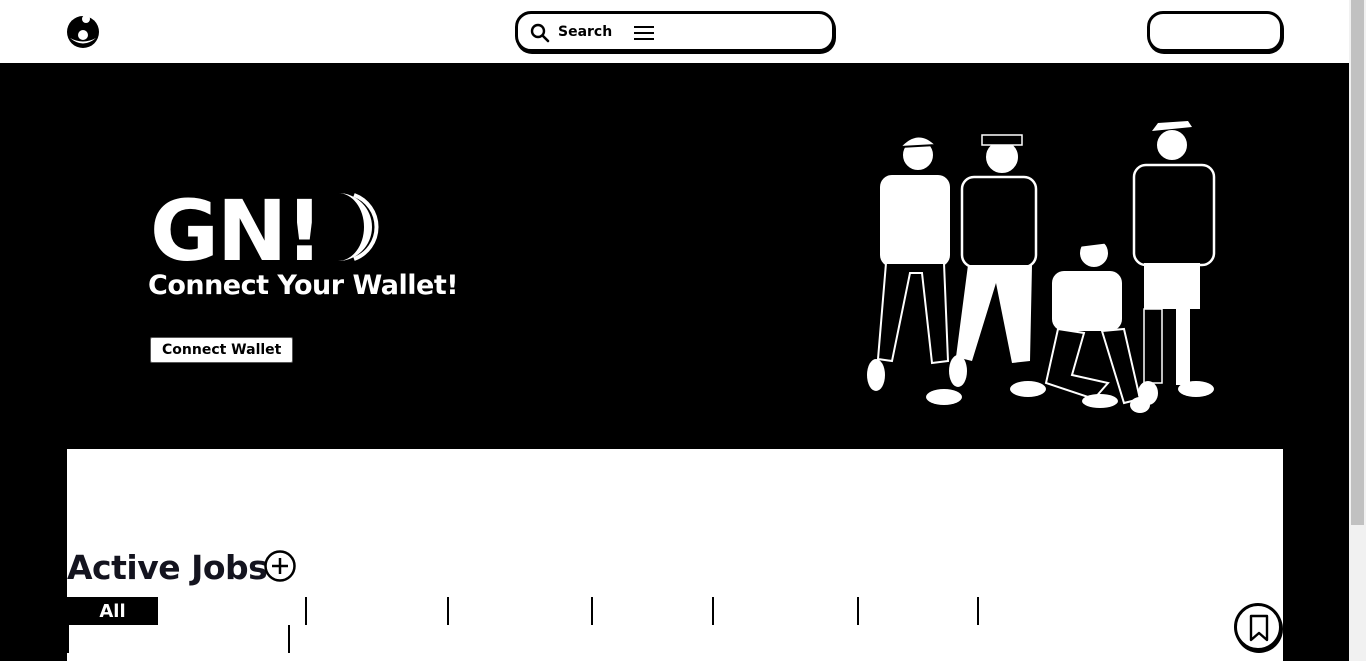 Image resolution: width=1366 pixels, height=661 pixels. I want to click on top-nav: Search, so click(674, 31).